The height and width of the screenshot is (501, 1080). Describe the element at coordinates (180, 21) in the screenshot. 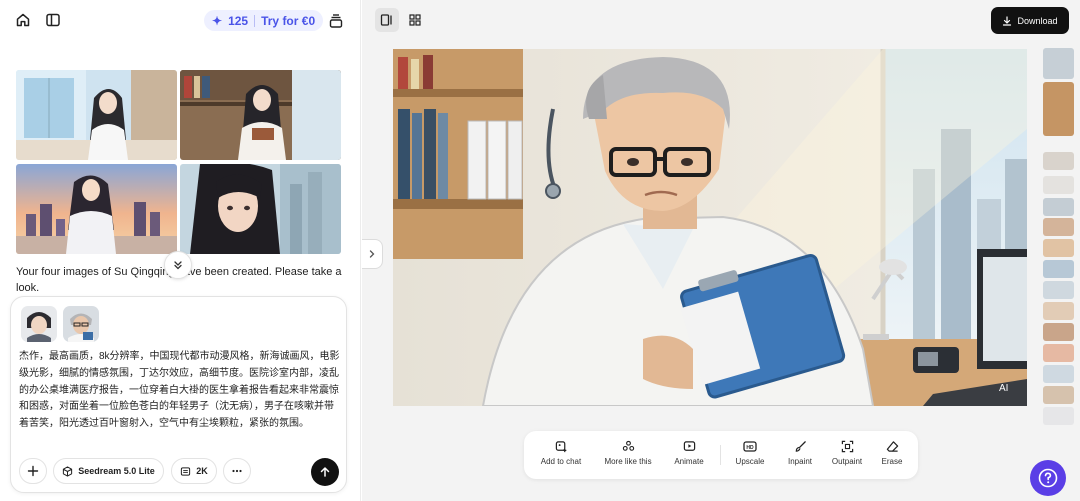

I see `chat-header: ✦ 125 Try for €0` at that location.